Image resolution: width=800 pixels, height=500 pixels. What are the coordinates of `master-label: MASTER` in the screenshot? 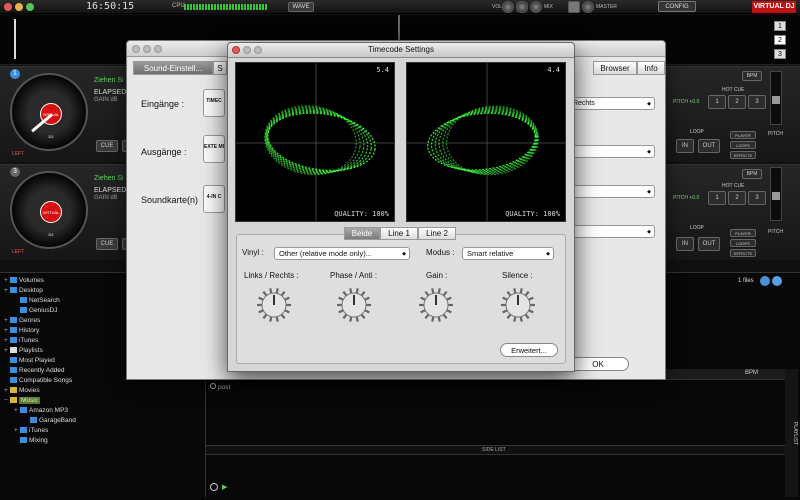 It's located at (606, 7).